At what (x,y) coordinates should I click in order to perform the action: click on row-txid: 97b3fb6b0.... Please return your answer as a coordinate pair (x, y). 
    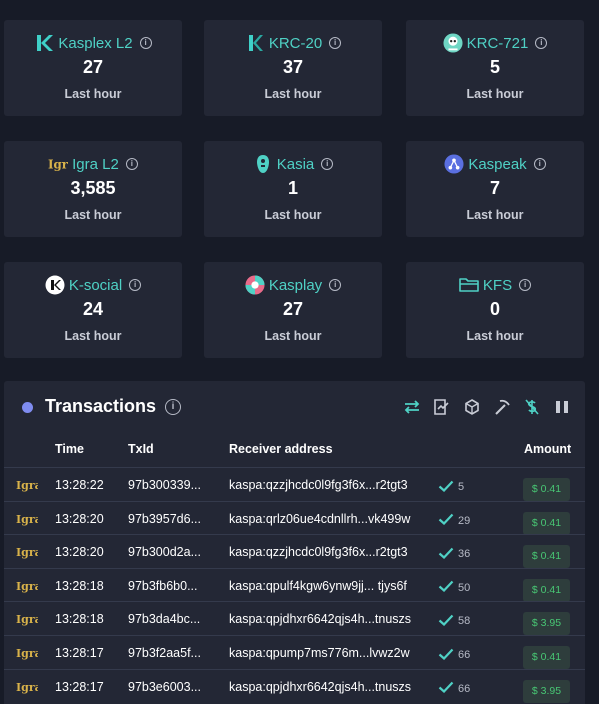
    Looking at the image, I should click on (163, 586).